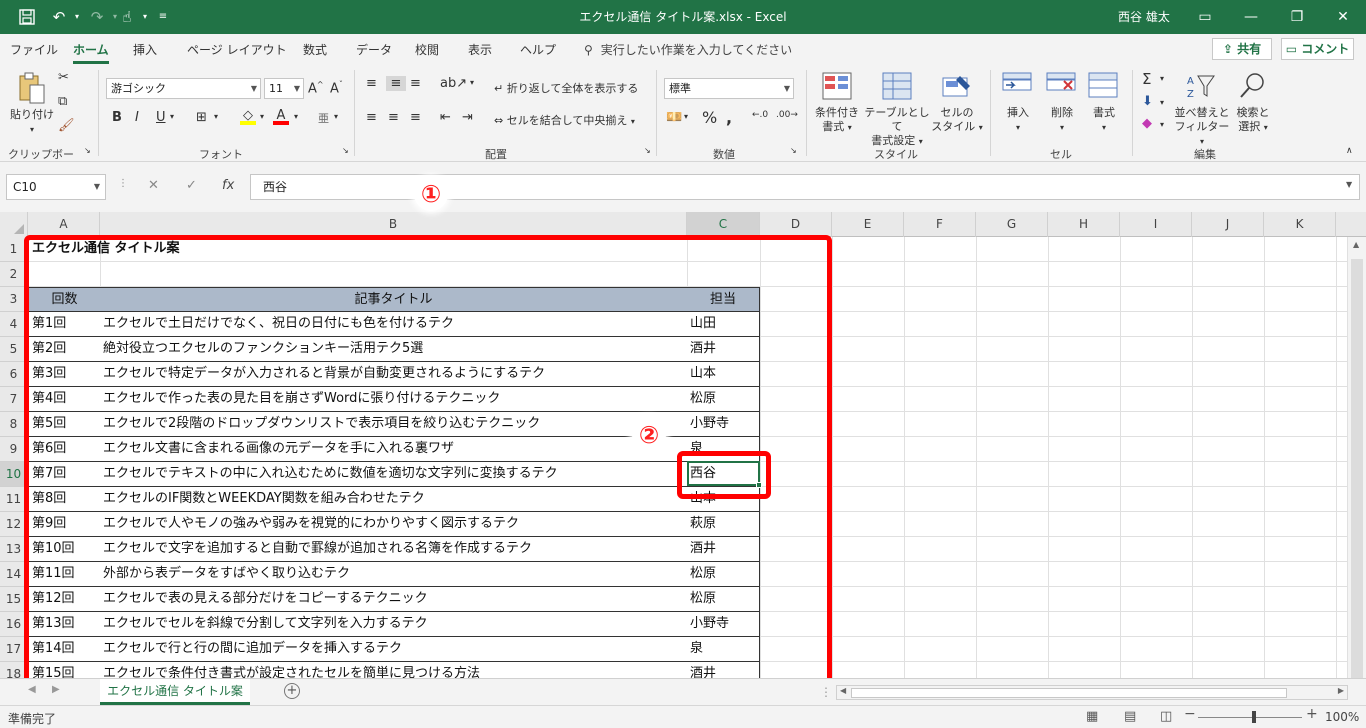 The width and height of the screenshot is (1366, 728). Describe the element at coordinates (262, 116) in the screenshot. I see `fill-color-dropdown-icon: ▾` at that location.